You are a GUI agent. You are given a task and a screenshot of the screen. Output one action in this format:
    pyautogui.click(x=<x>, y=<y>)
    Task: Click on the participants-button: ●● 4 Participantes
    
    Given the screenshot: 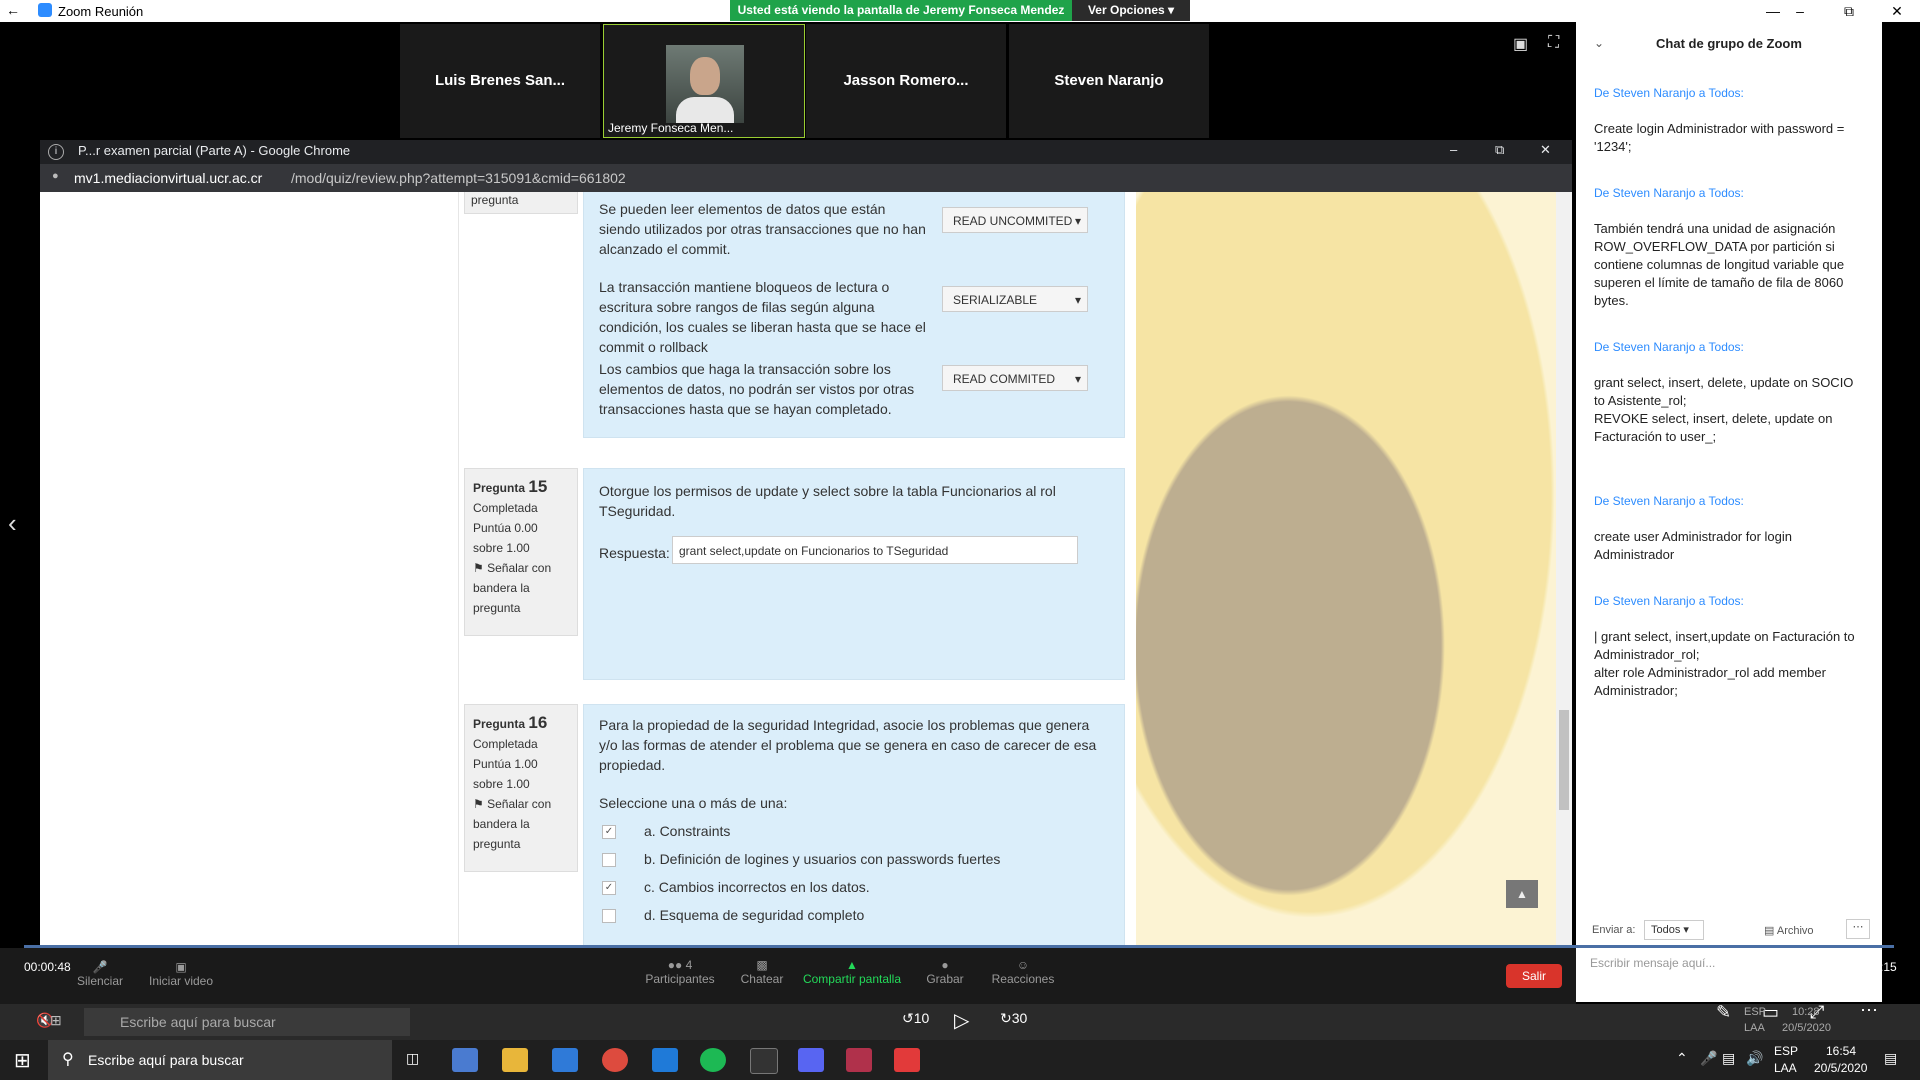 What is the action you would take?
    pyautogui.click(x=680, y=972)
    